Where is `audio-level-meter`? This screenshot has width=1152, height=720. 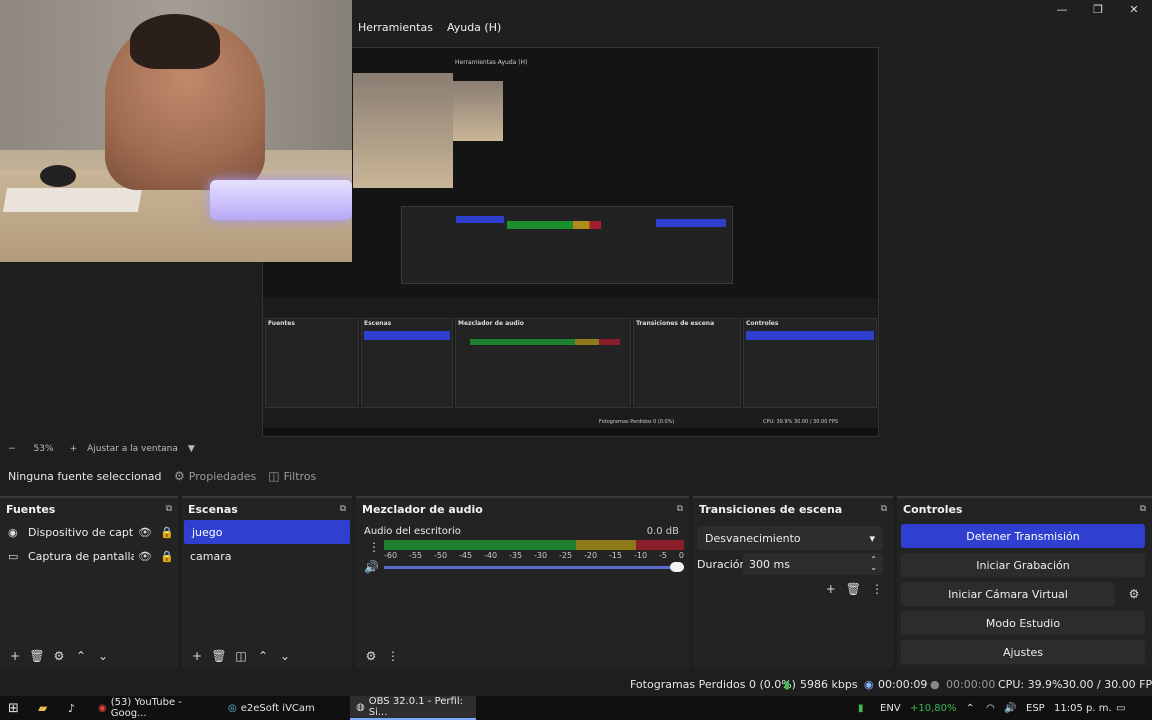 audio-level-meter is located at coordinates (534, 545).